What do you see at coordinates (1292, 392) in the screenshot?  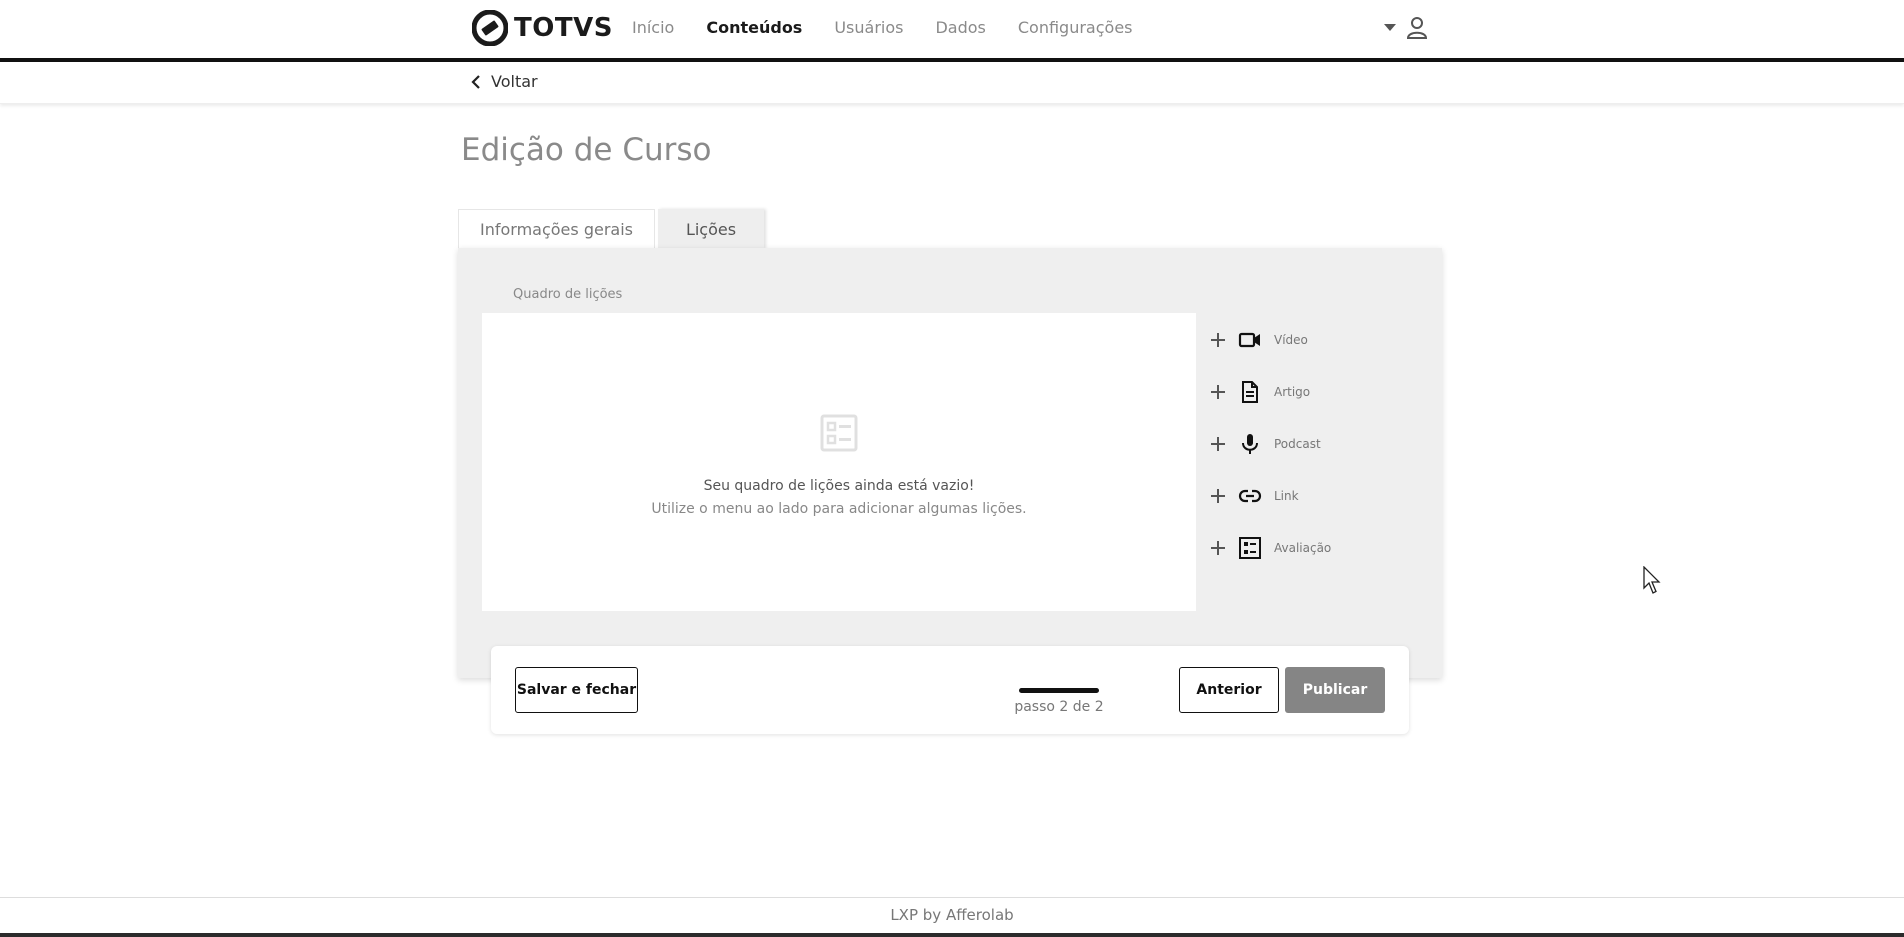 I see `menu-item-label: Artigo` at bounding box center [1292, 392].